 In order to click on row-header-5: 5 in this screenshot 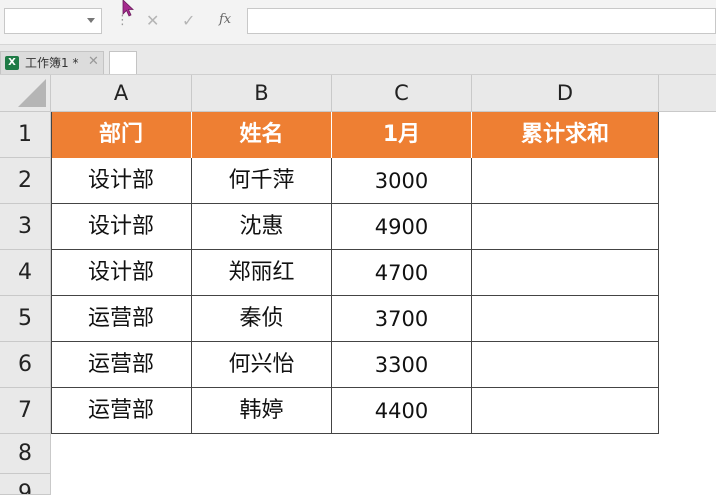, I will do `click(25, 319)`.